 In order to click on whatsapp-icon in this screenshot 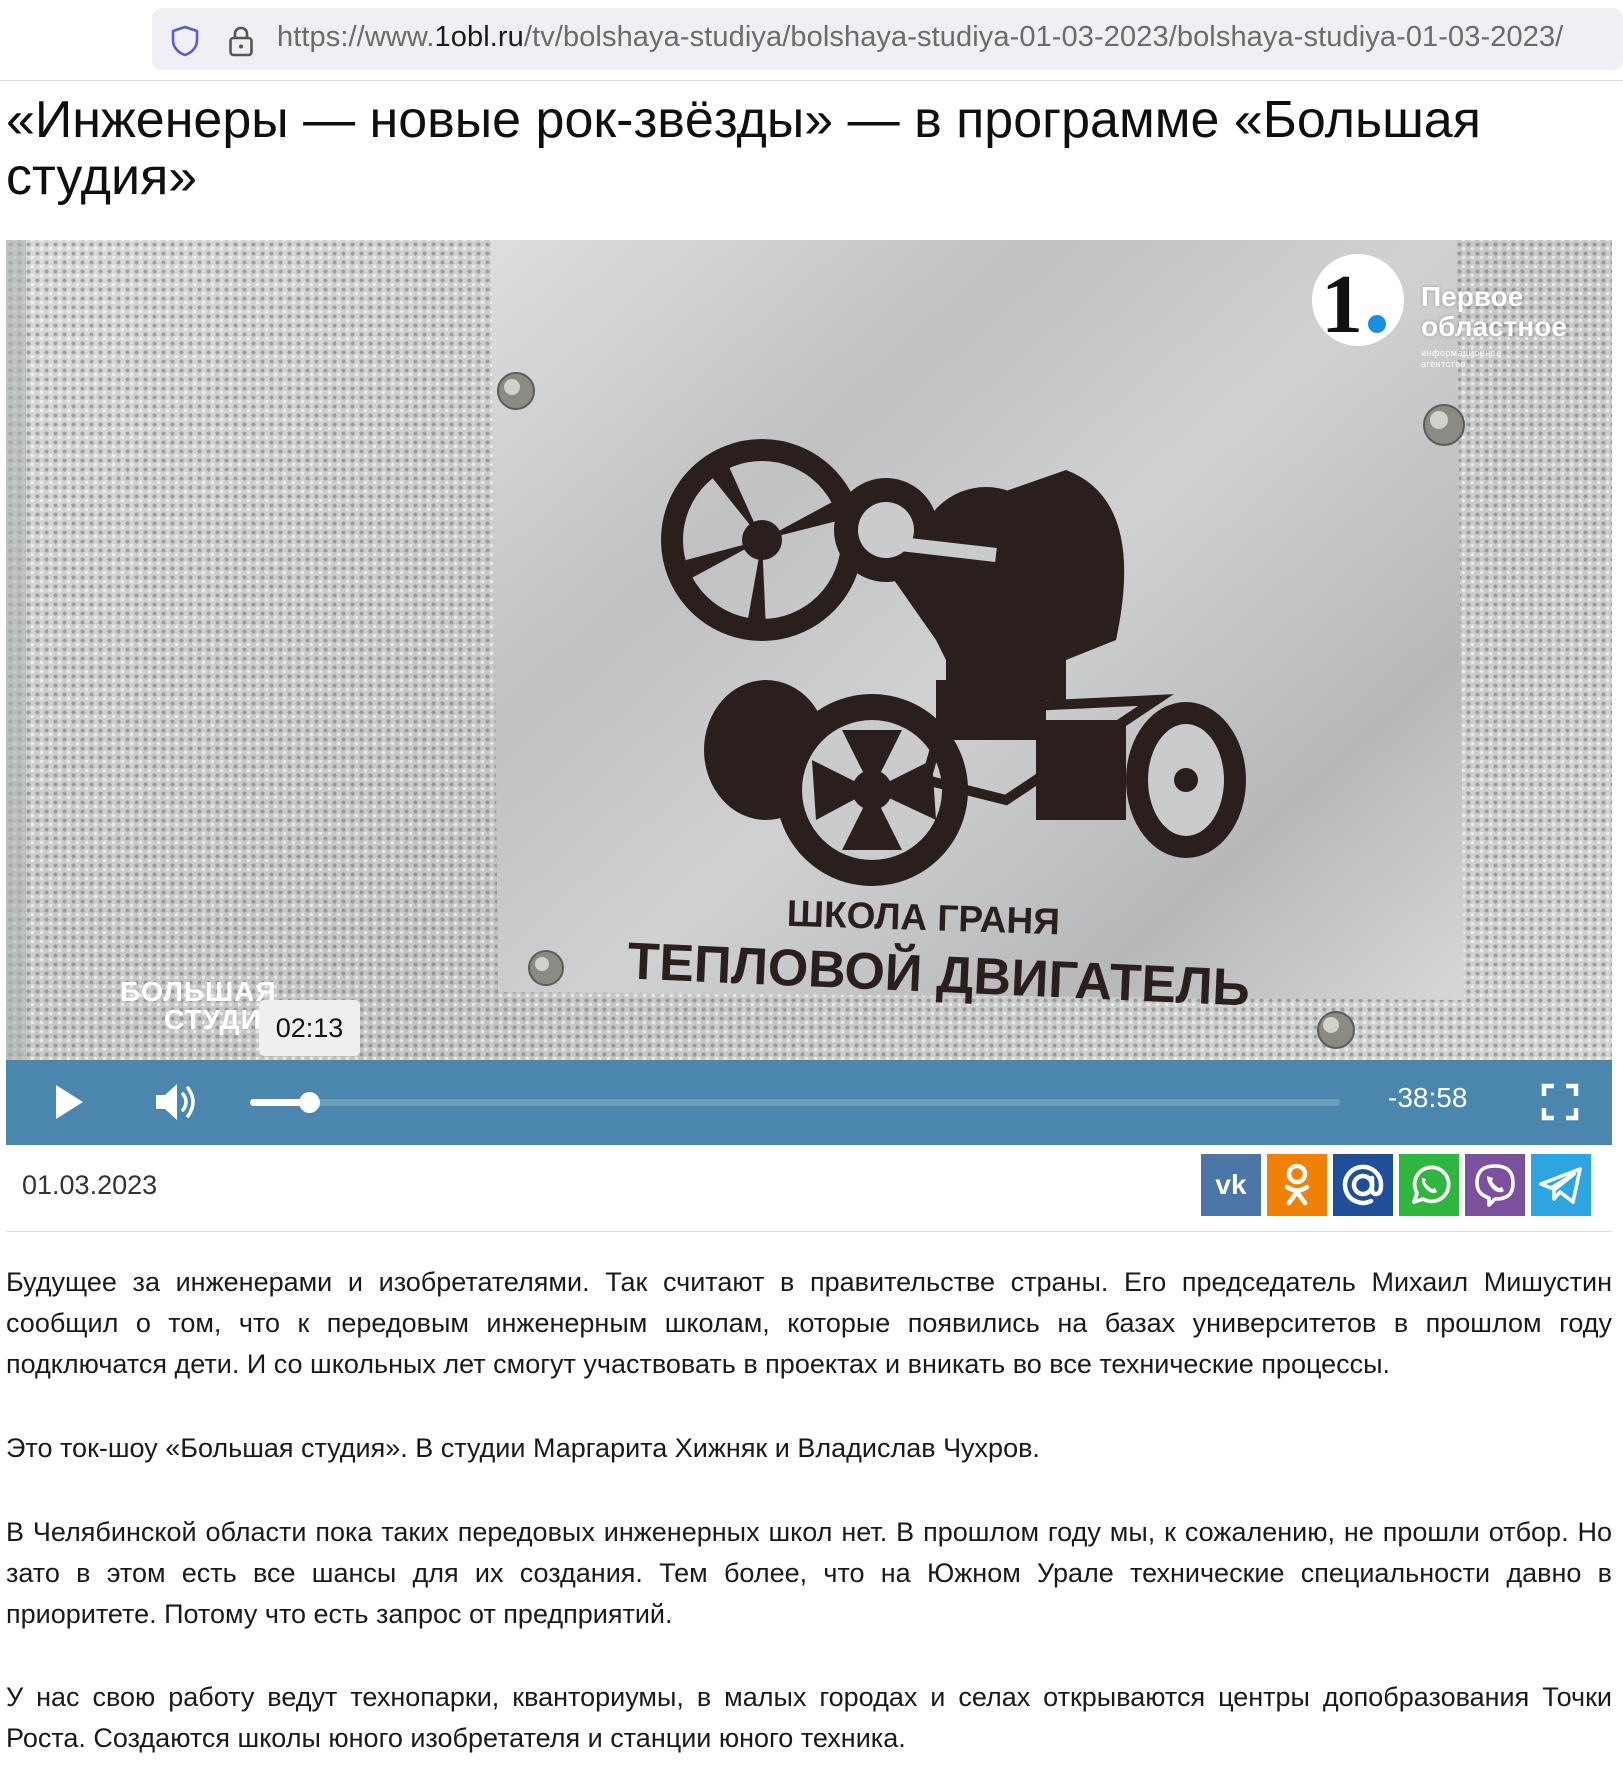, I will do `click(1431, 1184)`.